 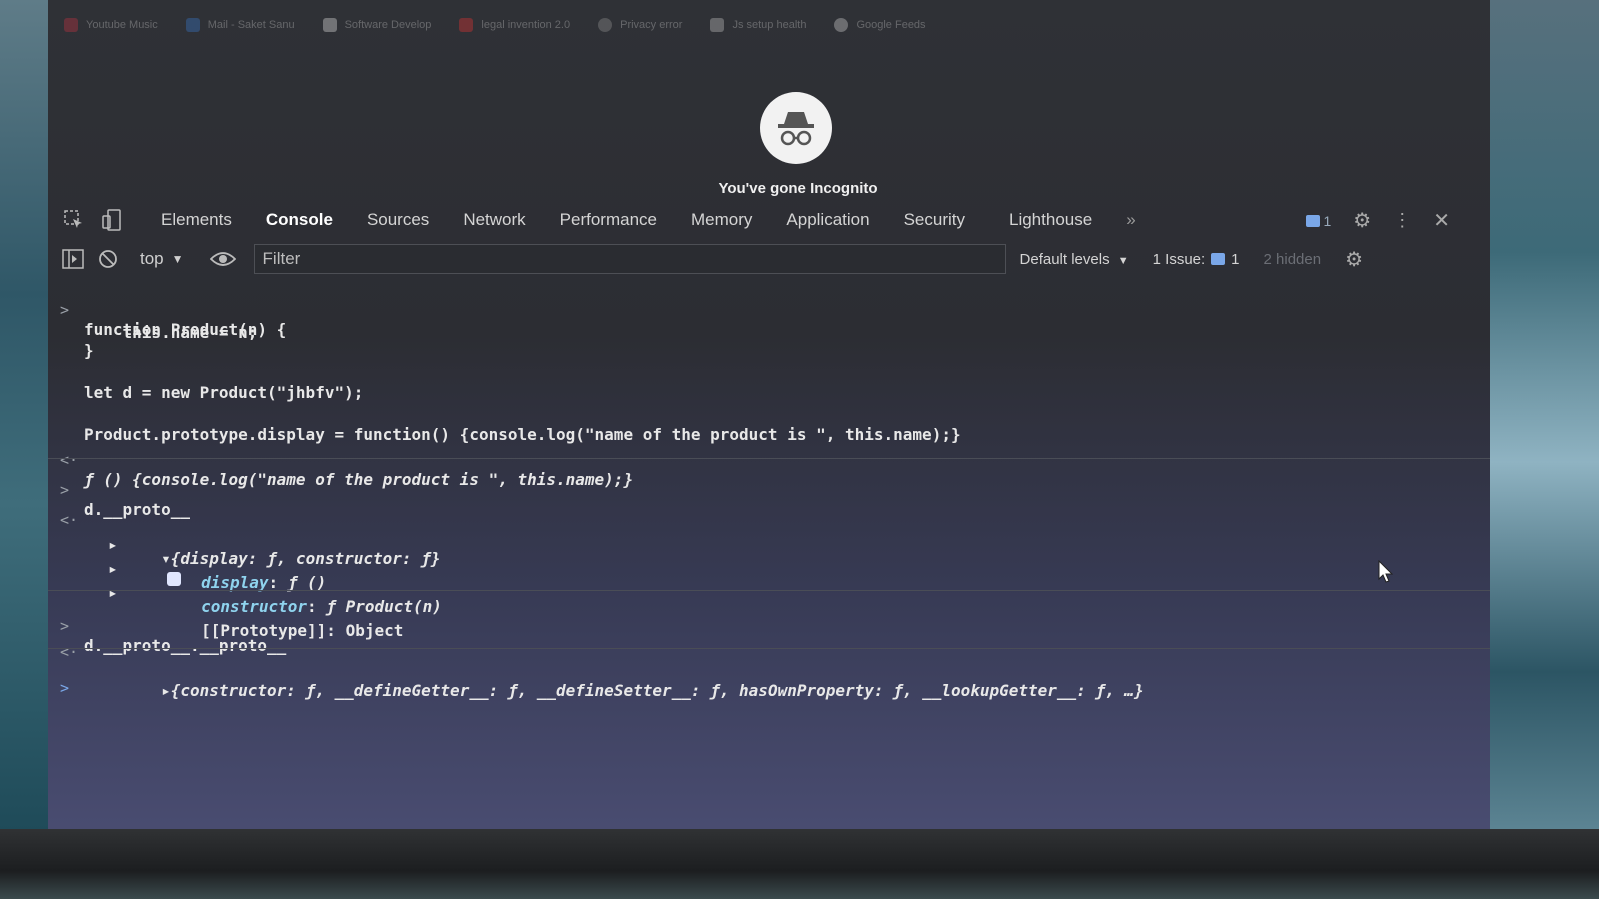 What do you see at coordinates (89, 350) in the screenshot?
I see `code-line: }` at bounding box center [89, 350].